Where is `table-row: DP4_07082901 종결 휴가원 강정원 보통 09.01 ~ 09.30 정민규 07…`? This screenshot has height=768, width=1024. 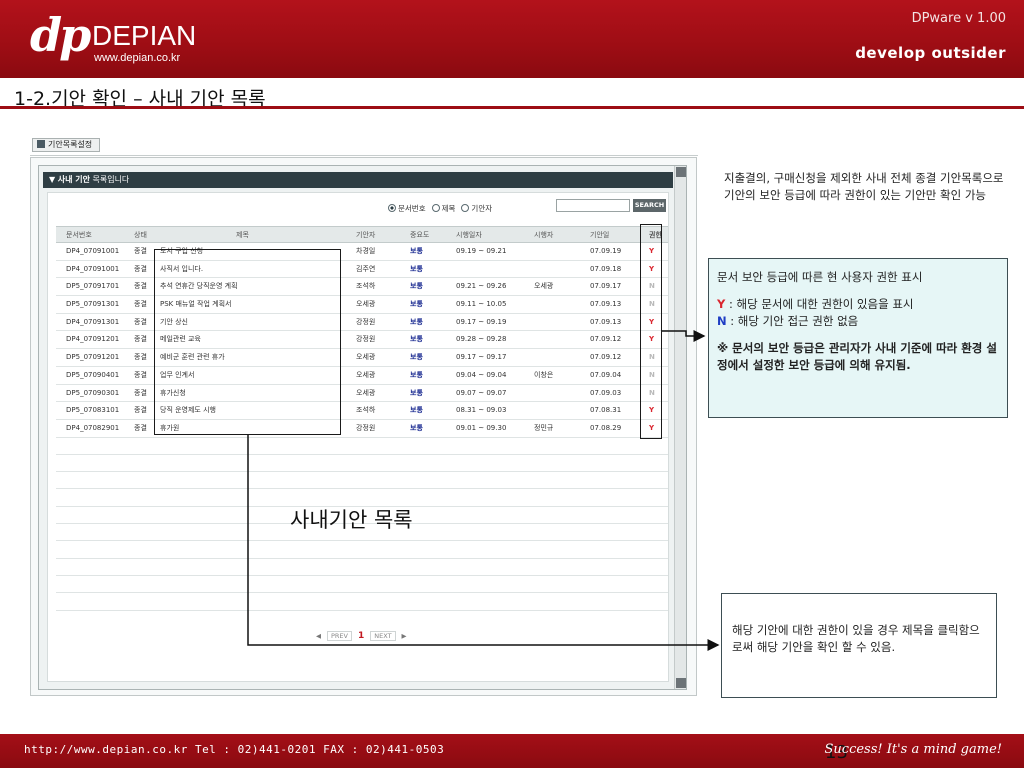 table-row: DP4_07082901 종결 휴가원 강정원 보통 09.01 ~ 09.30 정민규 07… is located at coordinates (362, 429).